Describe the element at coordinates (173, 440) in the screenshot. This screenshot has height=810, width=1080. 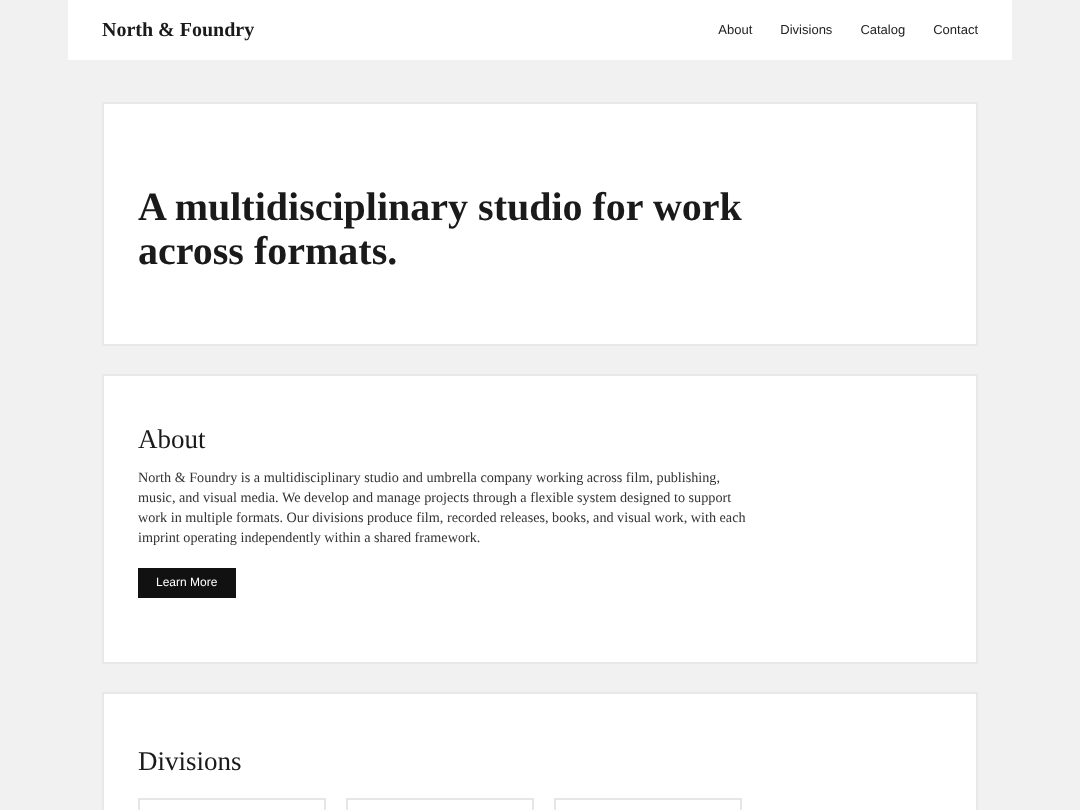
I see `section-heading: About` at that location.